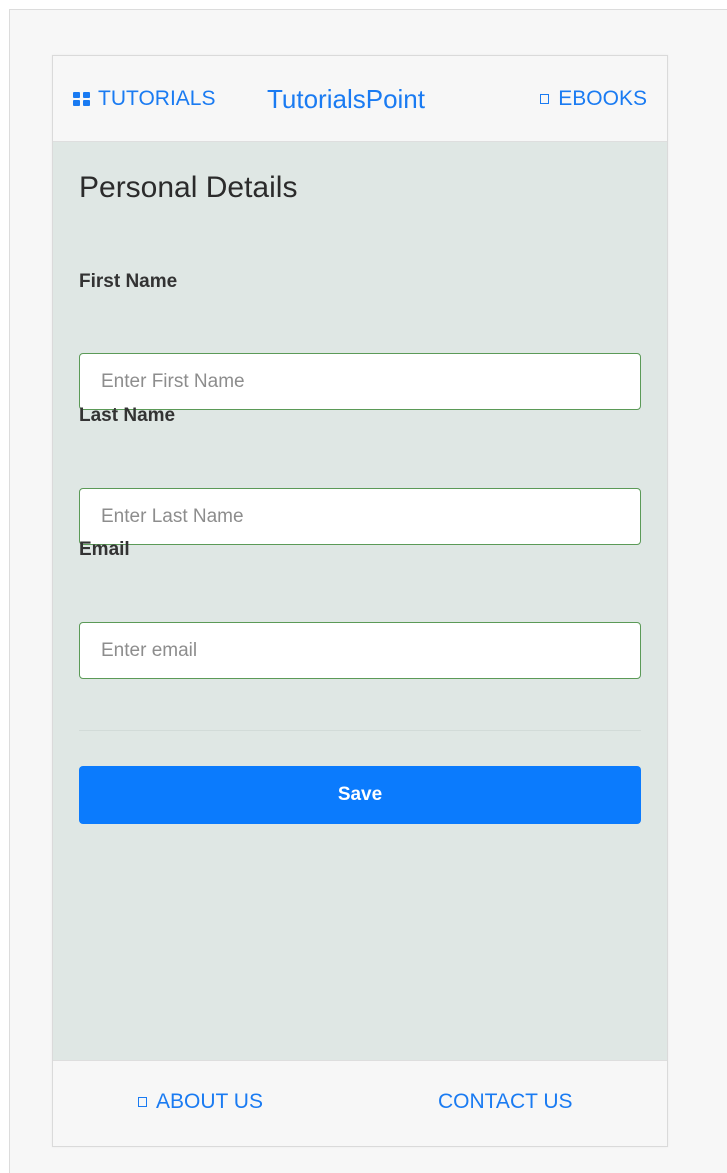  Describe the element at coordinates (83, 99) in the screenshot. I see `grid-icon` at that location.